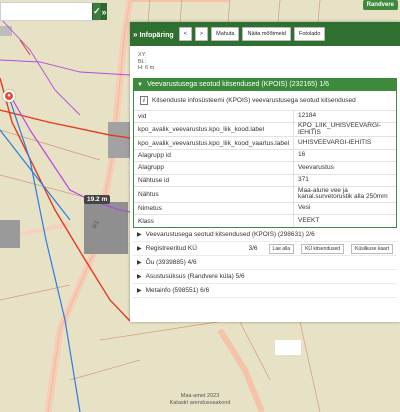 The image size is (400, 412). Describe the element at coordinates (171, 263) in the screenshot. I see `section-title: Õu (3939885) 4/6` at that location.